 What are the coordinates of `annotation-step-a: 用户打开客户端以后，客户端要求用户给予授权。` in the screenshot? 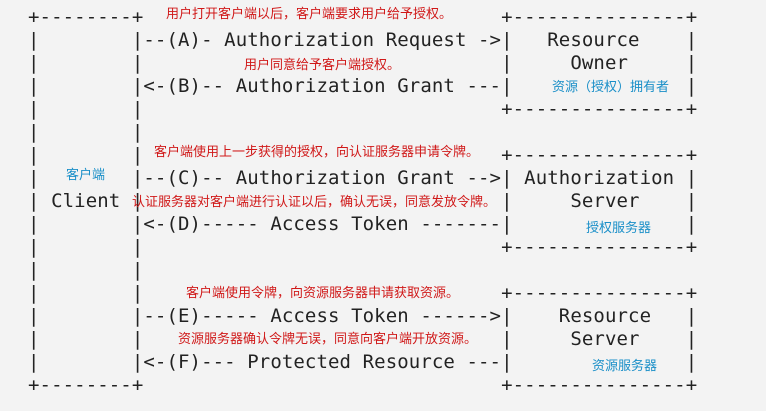 It's located at (309, 14).